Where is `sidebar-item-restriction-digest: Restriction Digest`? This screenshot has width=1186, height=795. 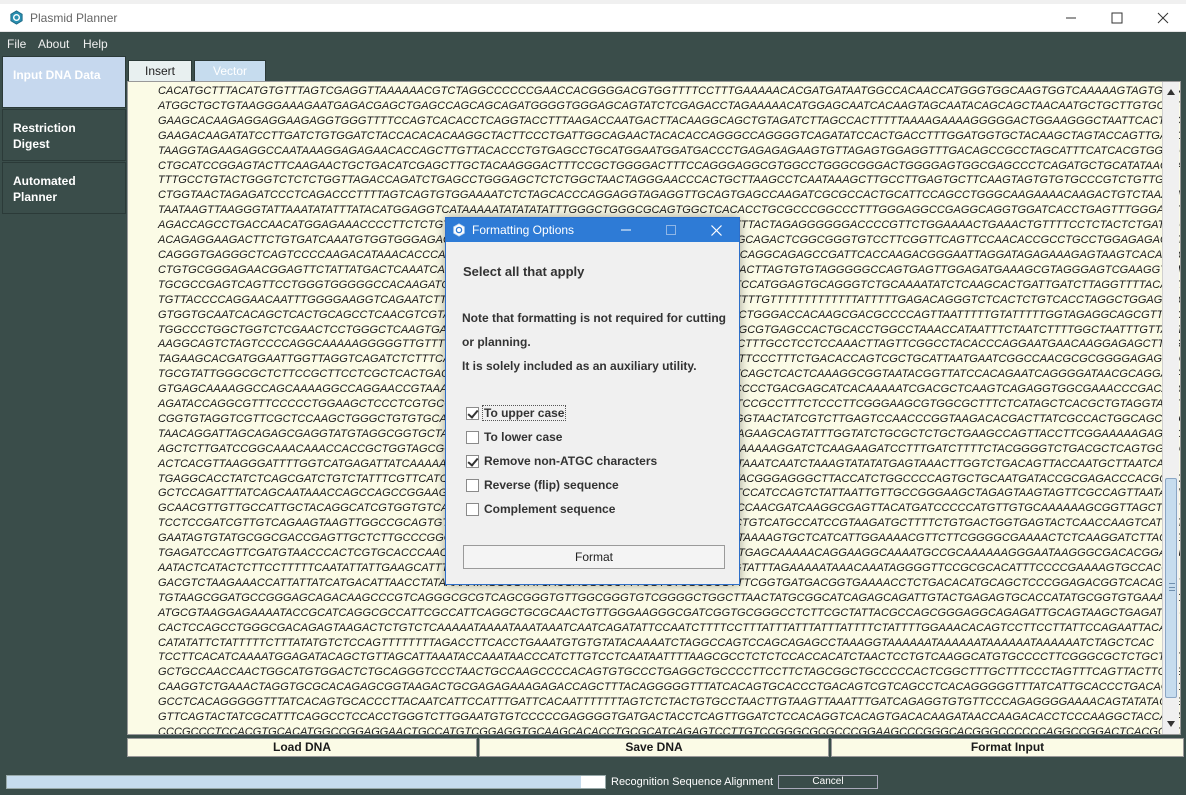 sidebar-item-restriction-digest: Restriction Digest is located at coordinates (64, 135).